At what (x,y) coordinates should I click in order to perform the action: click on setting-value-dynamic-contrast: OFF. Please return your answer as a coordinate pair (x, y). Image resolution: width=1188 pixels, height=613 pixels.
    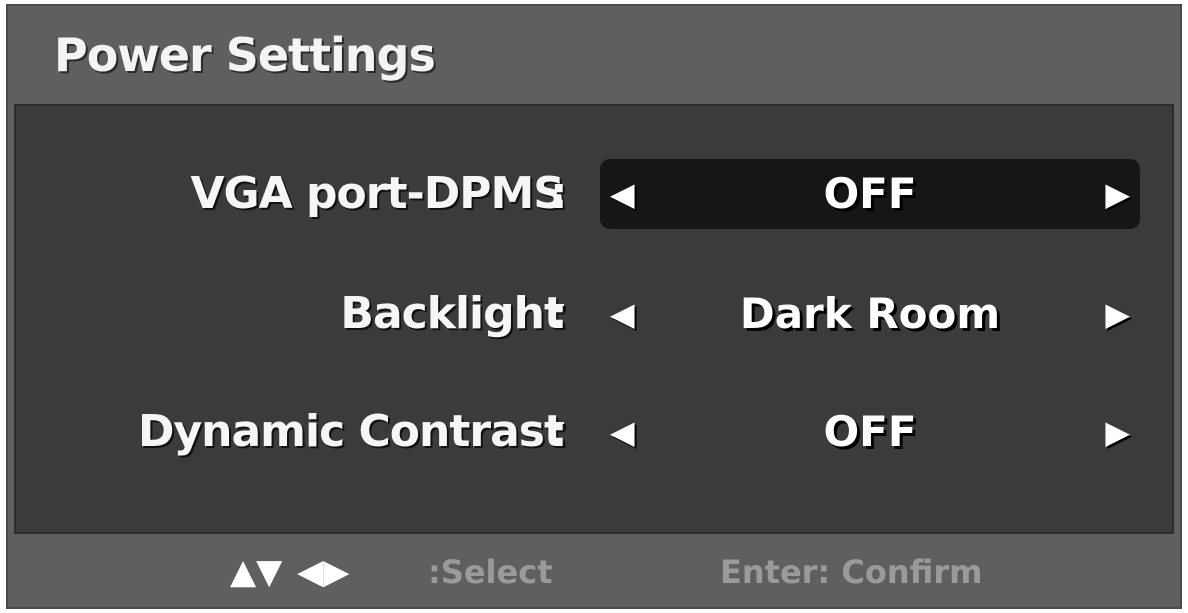
    Looking at the image, I should click on (870, 431).